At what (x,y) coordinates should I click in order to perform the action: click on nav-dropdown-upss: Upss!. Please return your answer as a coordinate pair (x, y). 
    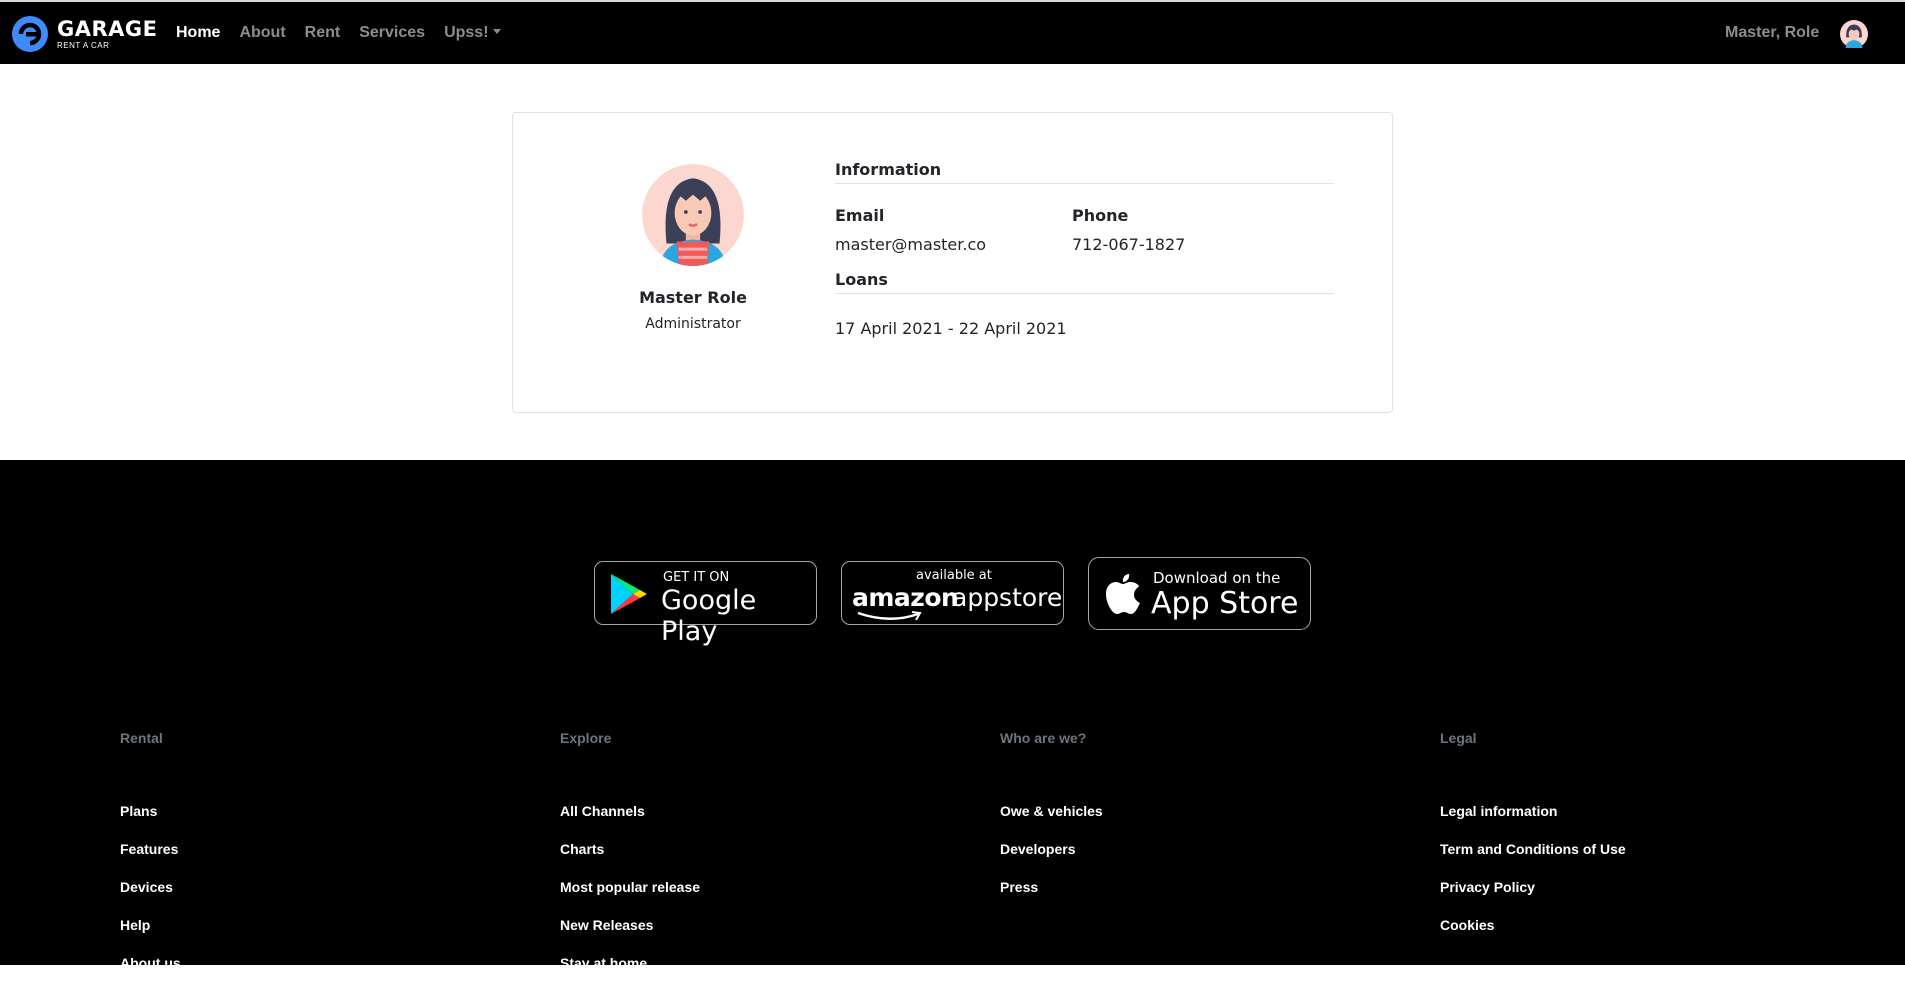
    Looking at the image, I should click on (472, 33).